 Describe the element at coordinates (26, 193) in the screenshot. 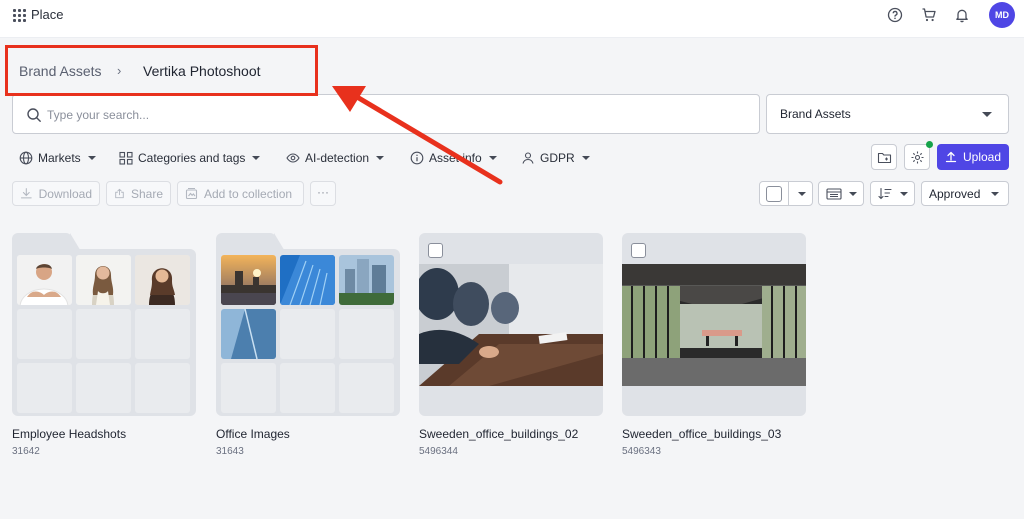

I see `download-icon` at that location.